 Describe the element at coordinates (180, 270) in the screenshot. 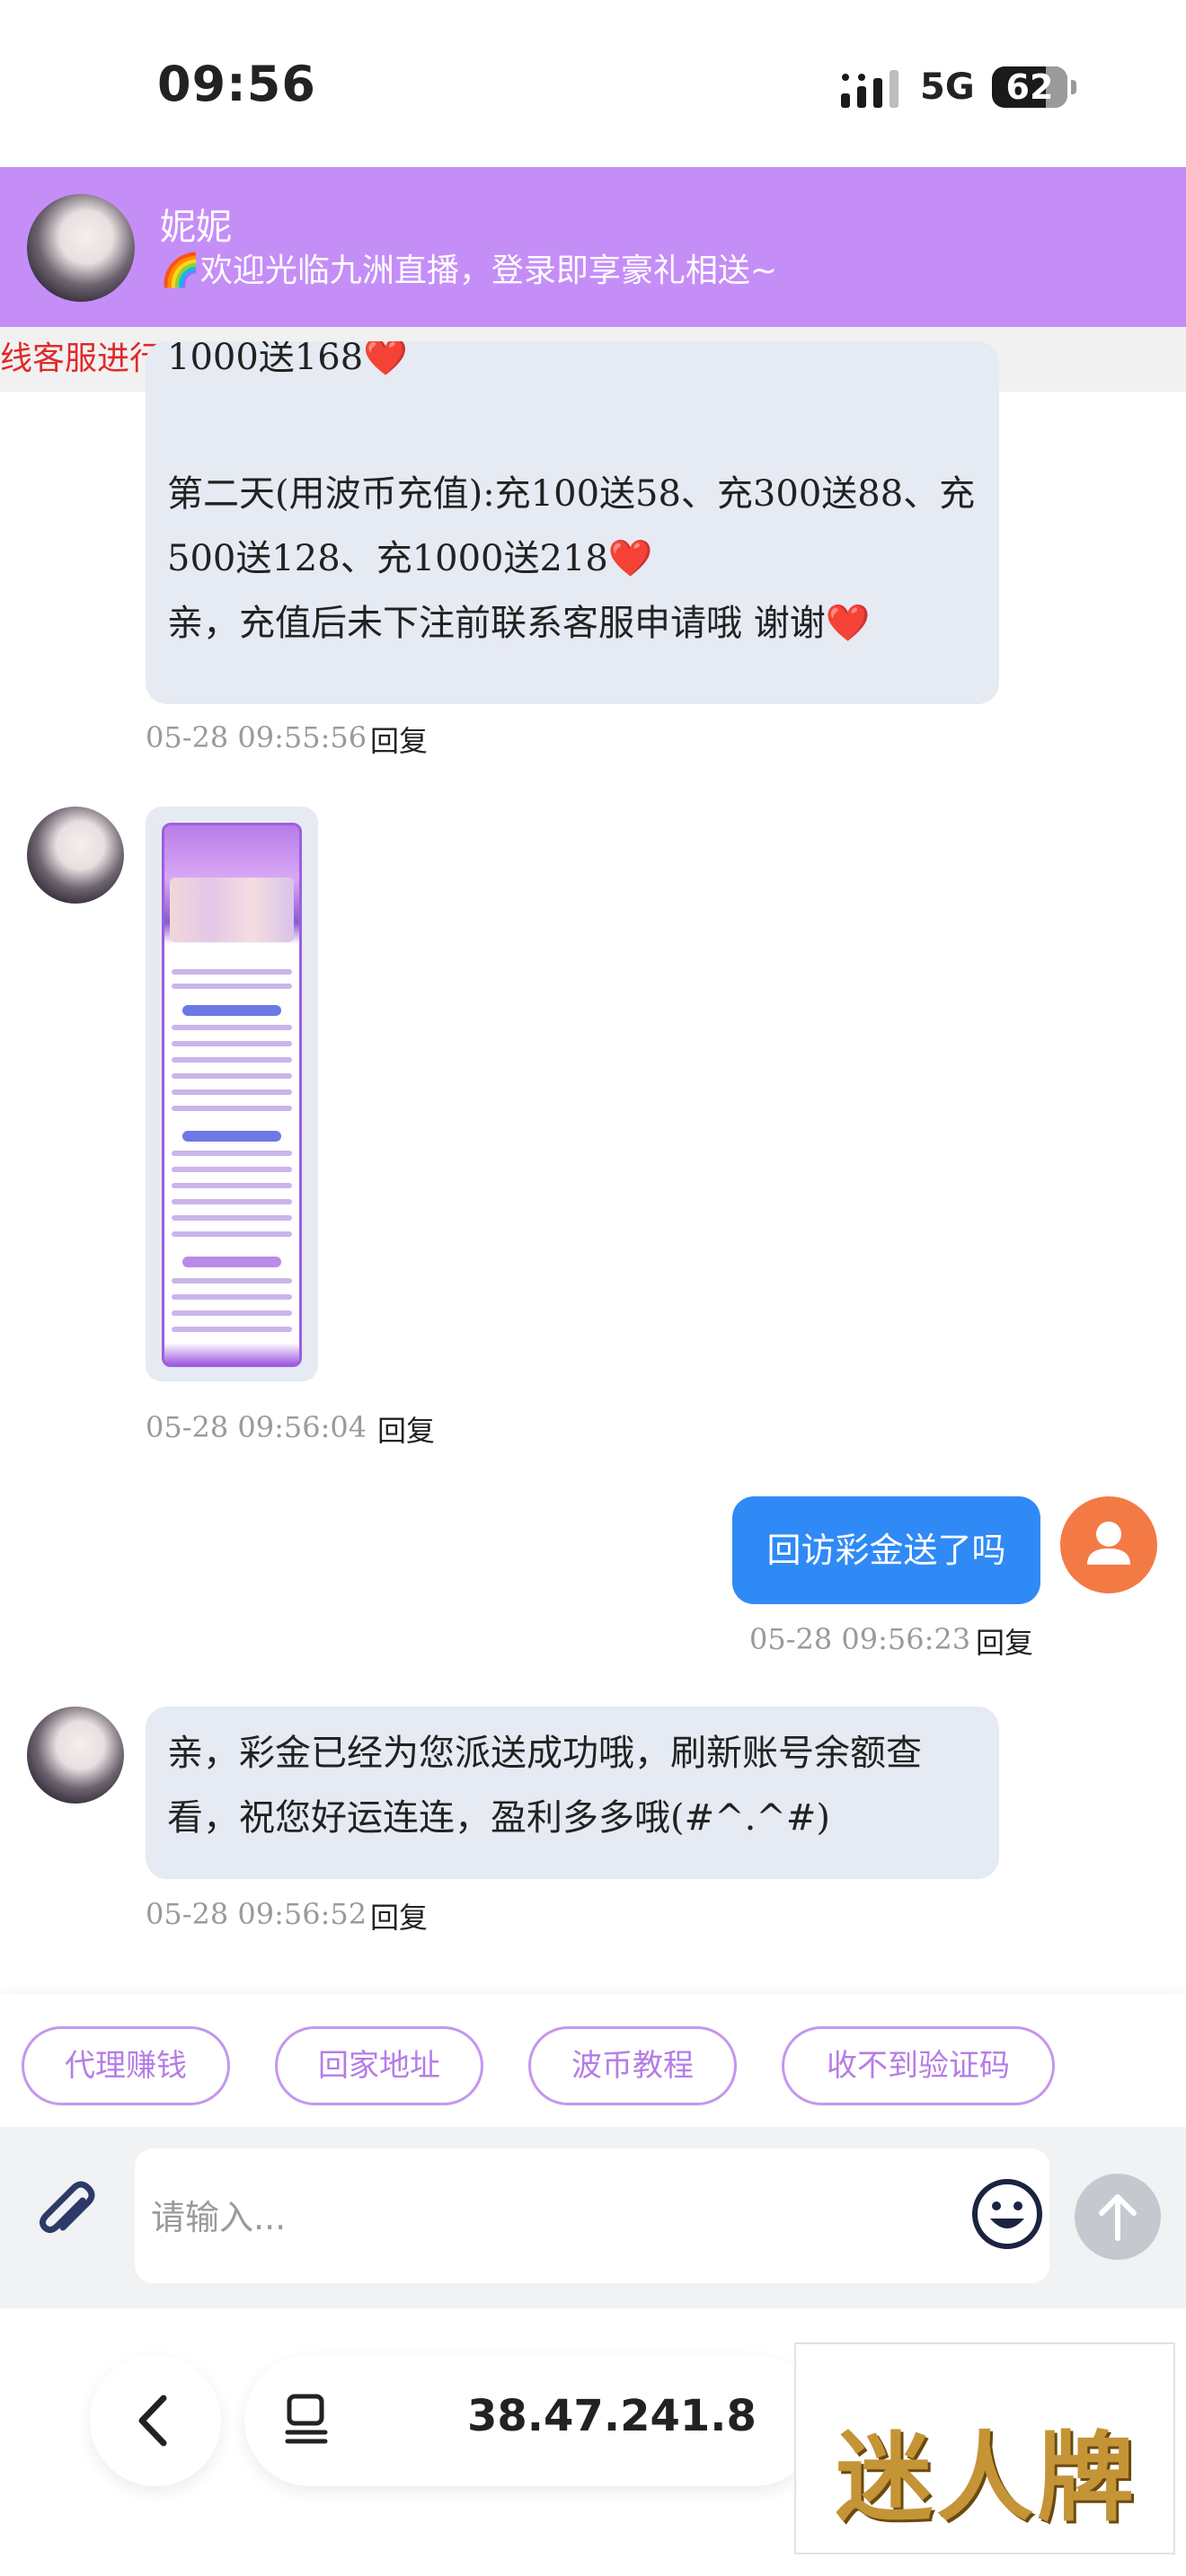

I see `rainbow-icon: 🌈` at that location.